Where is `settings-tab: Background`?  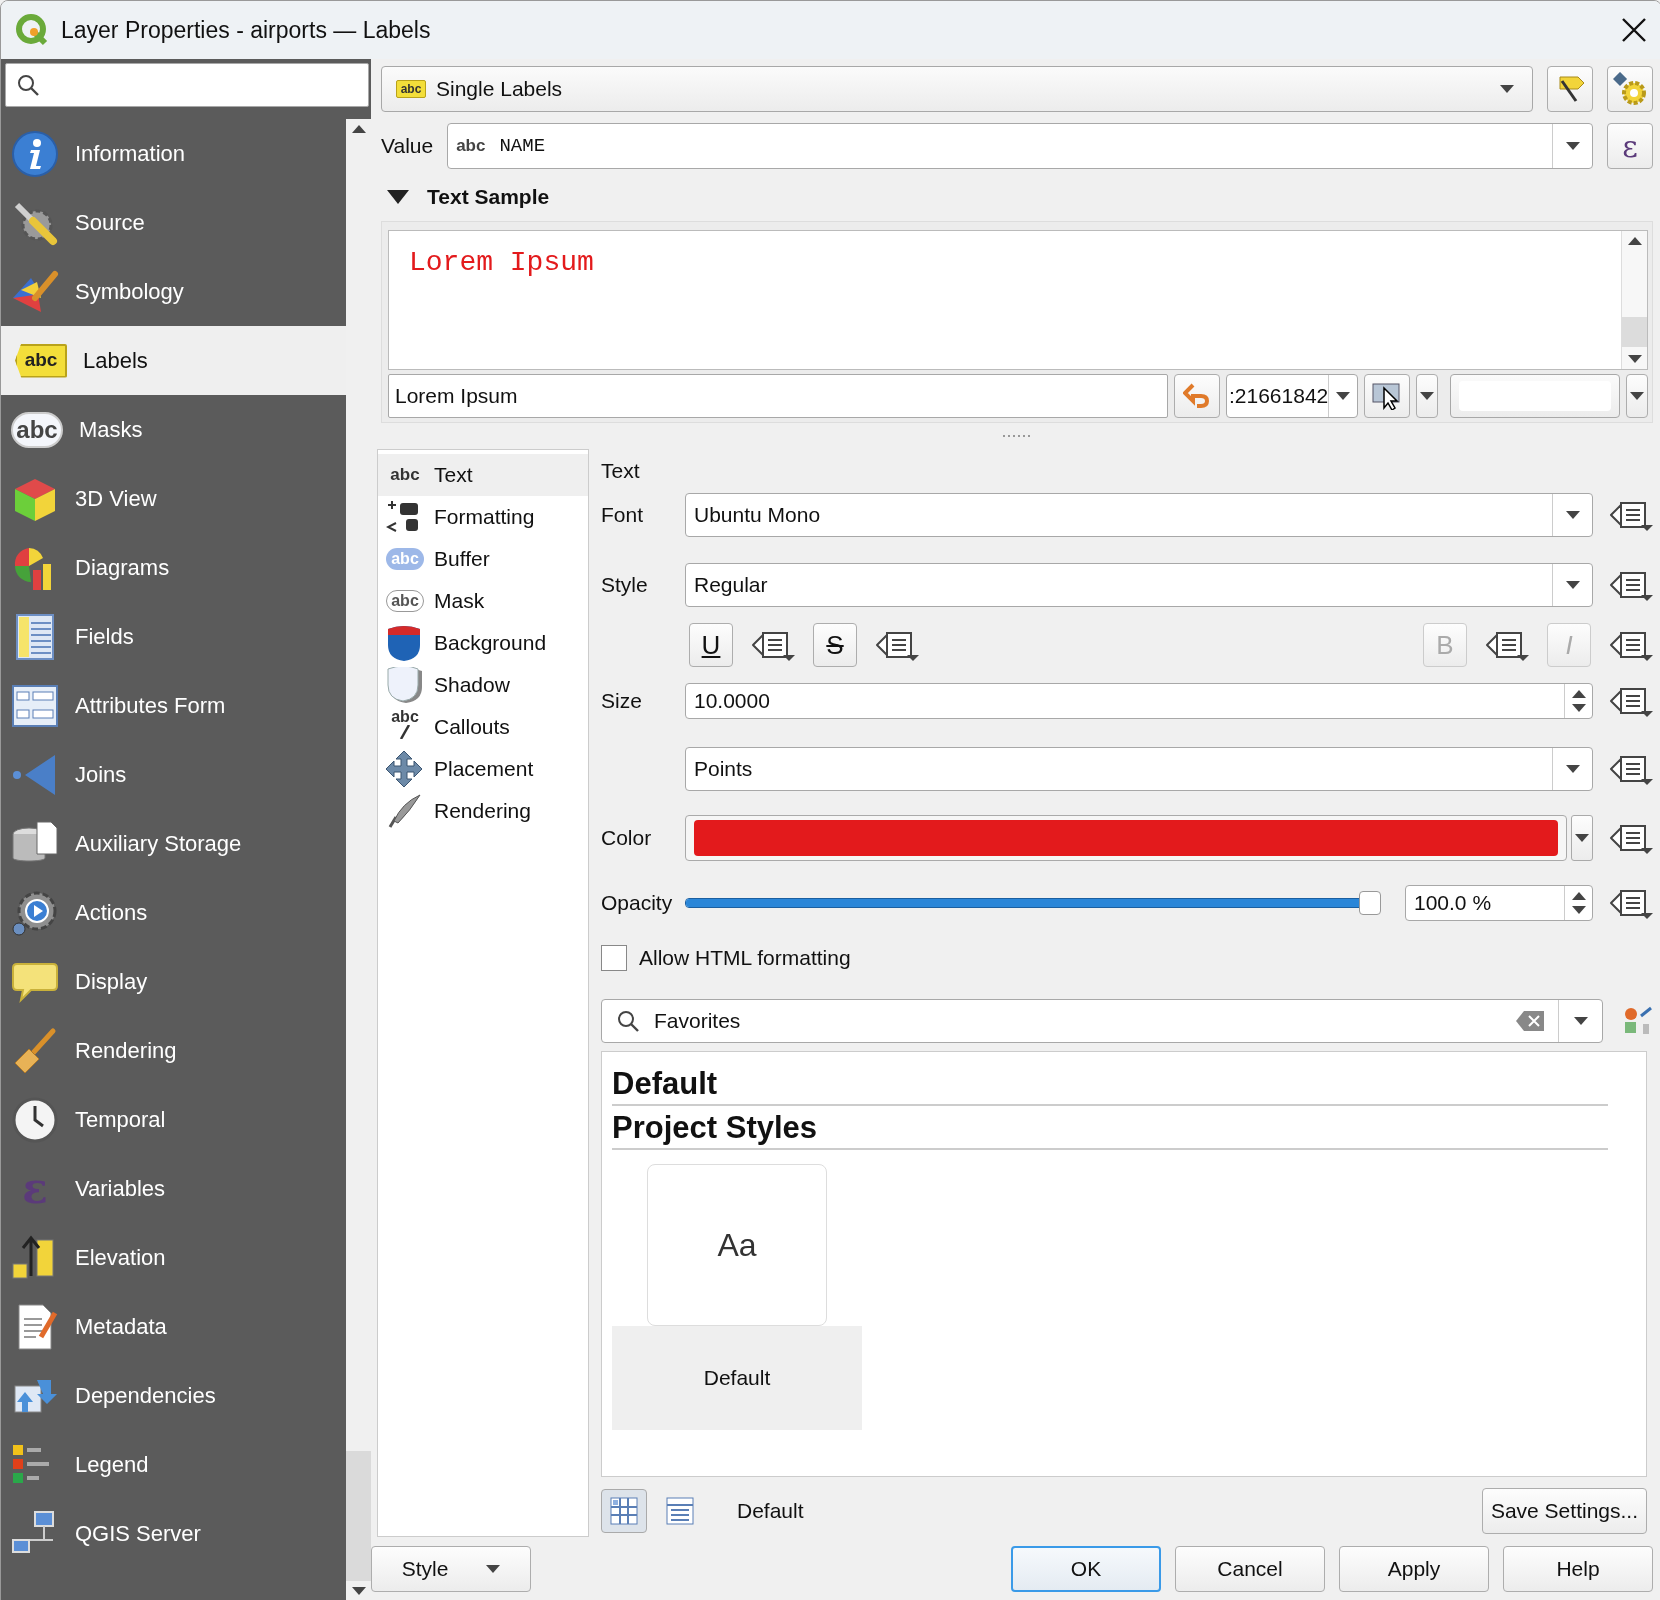 settings-tab: Background is located at coordinates (483, 643).